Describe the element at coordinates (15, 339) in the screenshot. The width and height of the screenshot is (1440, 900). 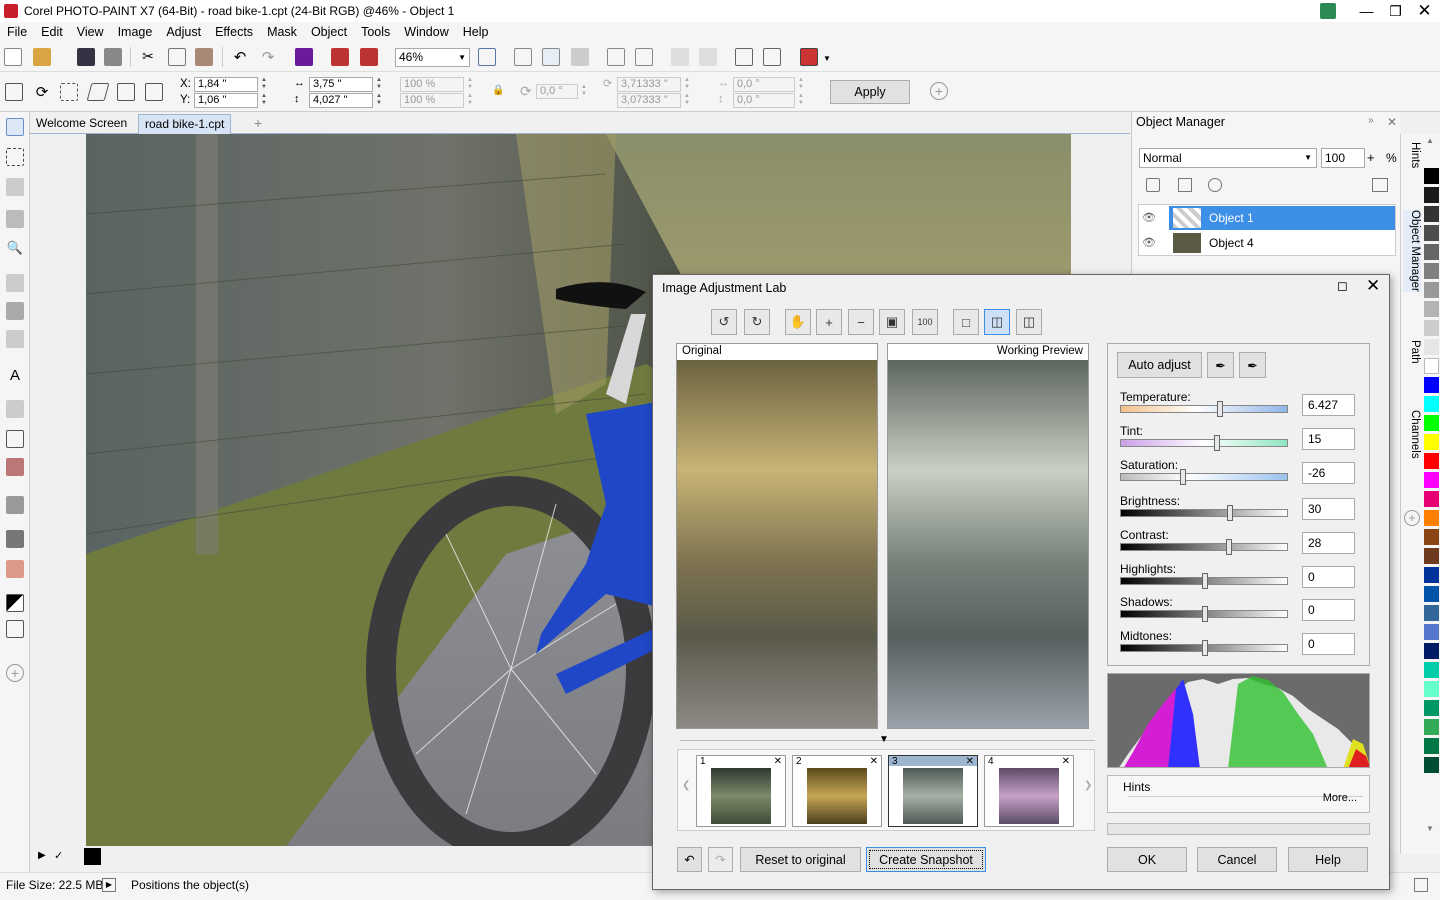
I see `brush-tool-icon` at that location.